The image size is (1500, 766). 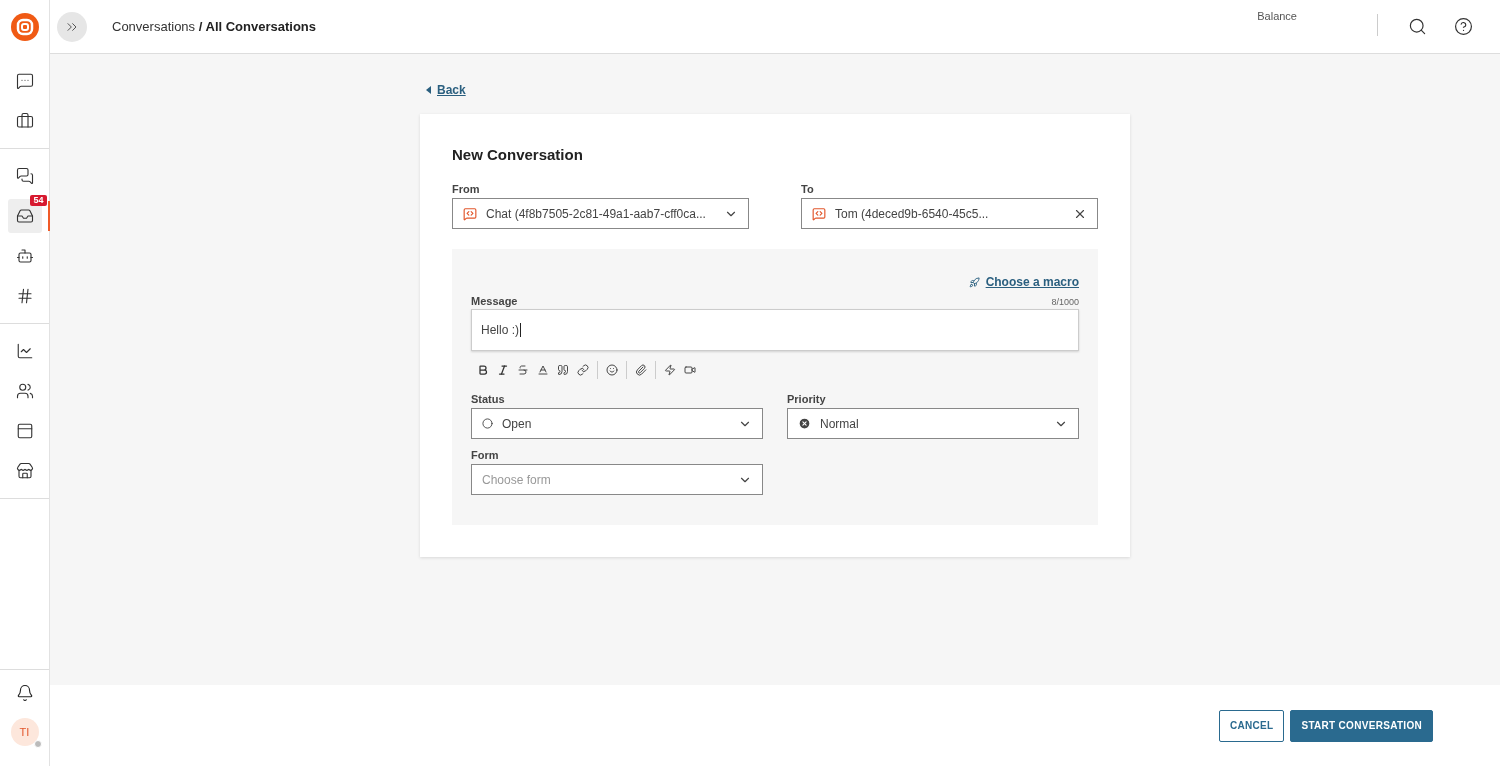 What do you see at coordinates (617, 423) in the screenshot?
I see `status-select: Open` at bounding box center [617, 423].